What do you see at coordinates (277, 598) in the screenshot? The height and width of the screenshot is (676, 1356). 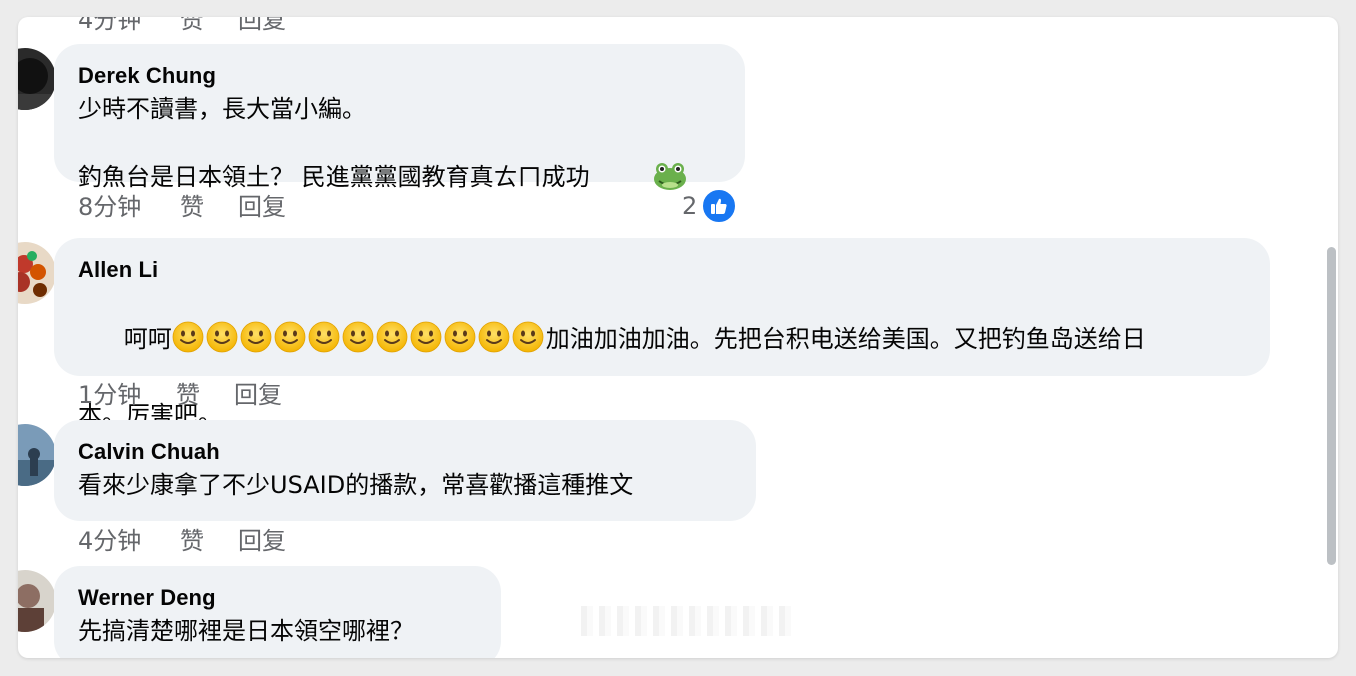 I see `comment-author: Werner Deng` at bounding box center [277, 598].